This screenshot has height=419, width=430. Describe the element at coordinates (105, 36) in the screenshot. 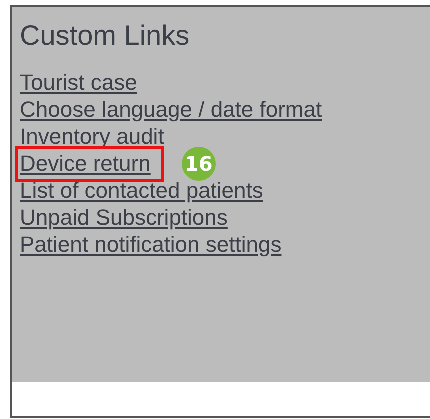

I see `panel-title: Custom Links` at that location.